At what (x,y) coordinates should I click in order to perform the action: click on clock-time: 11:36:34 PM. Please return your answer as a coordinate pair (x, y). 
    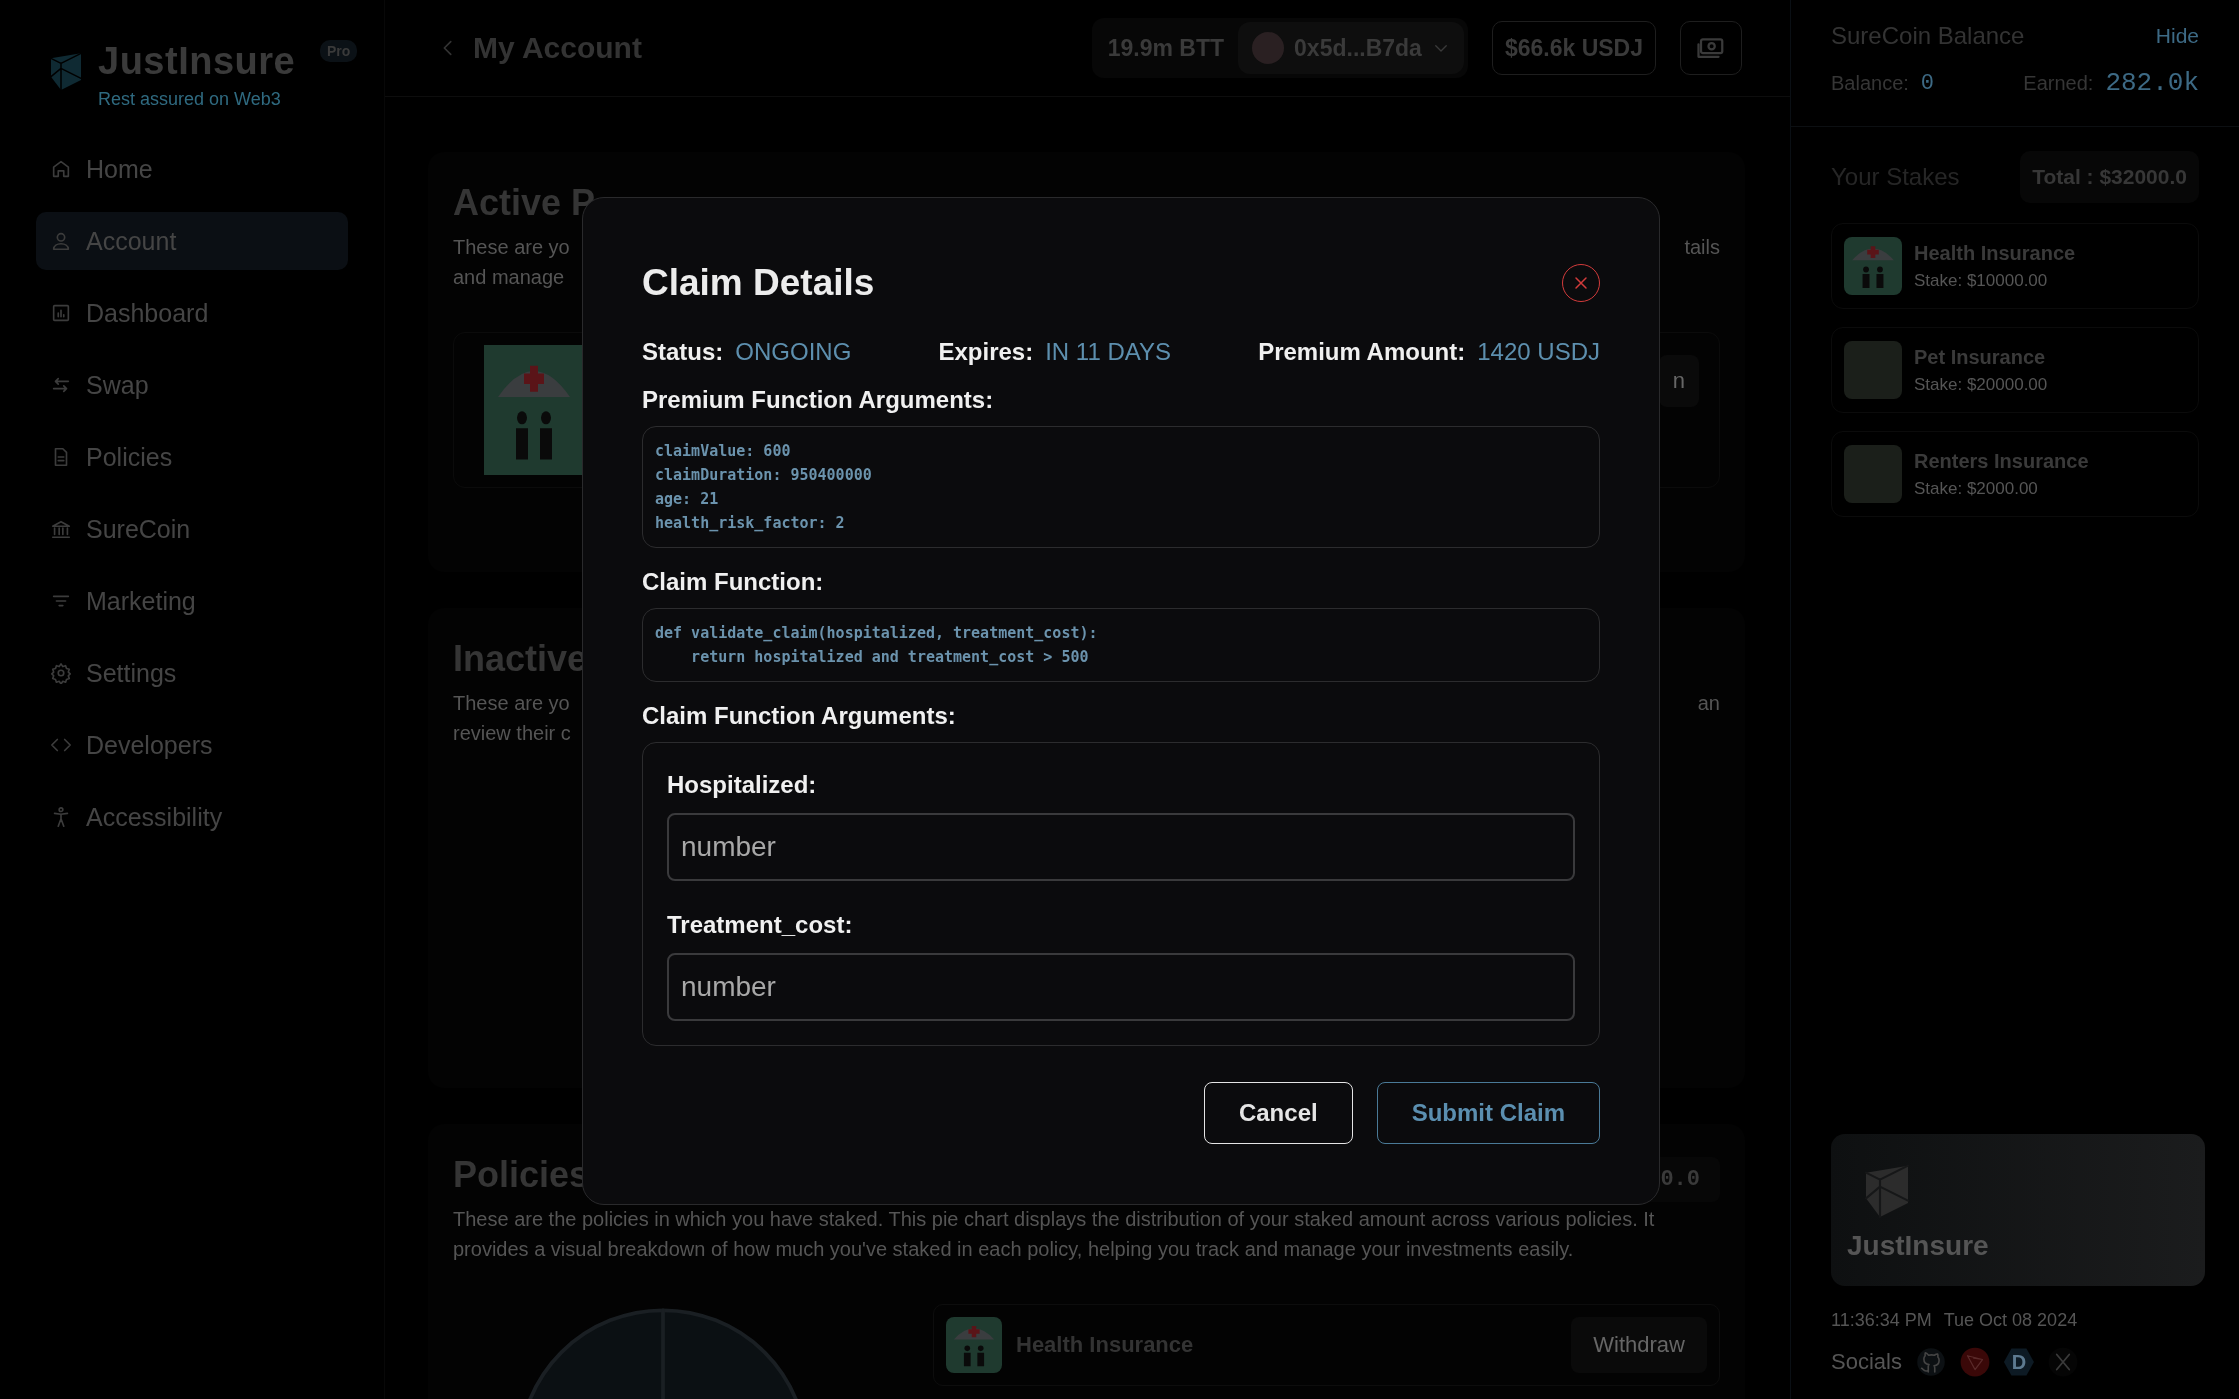
    Looking at the image, I should click on (1881, 1320).